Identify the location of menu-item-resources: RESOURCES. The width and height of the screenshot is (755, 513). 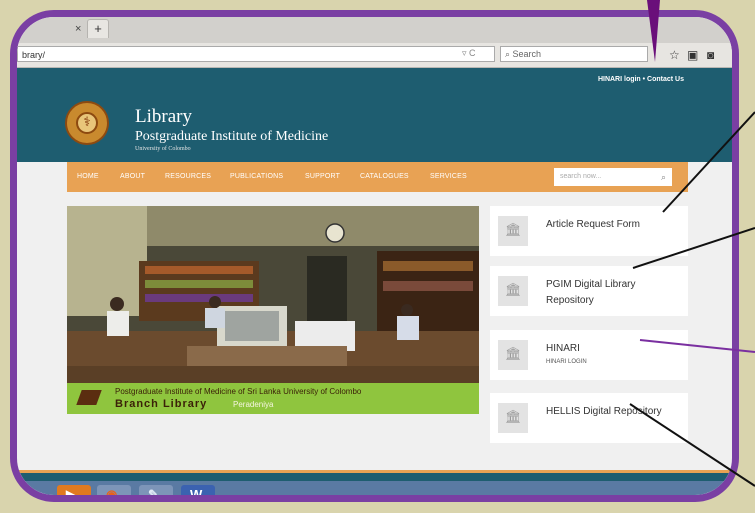
(188, 176).